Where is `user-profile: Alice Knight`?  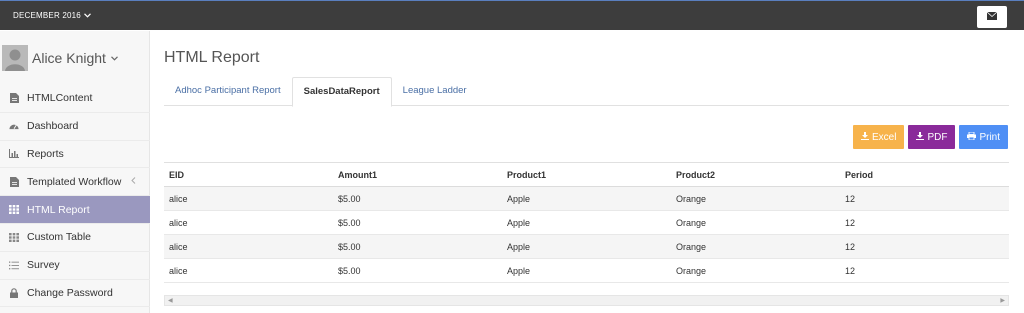 user-profile: Alice Knight is located at coordinates (75, 58).